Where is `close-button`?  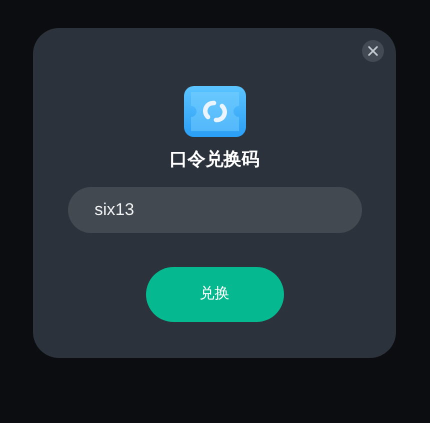
close-button is located at coordinates (373, 51).